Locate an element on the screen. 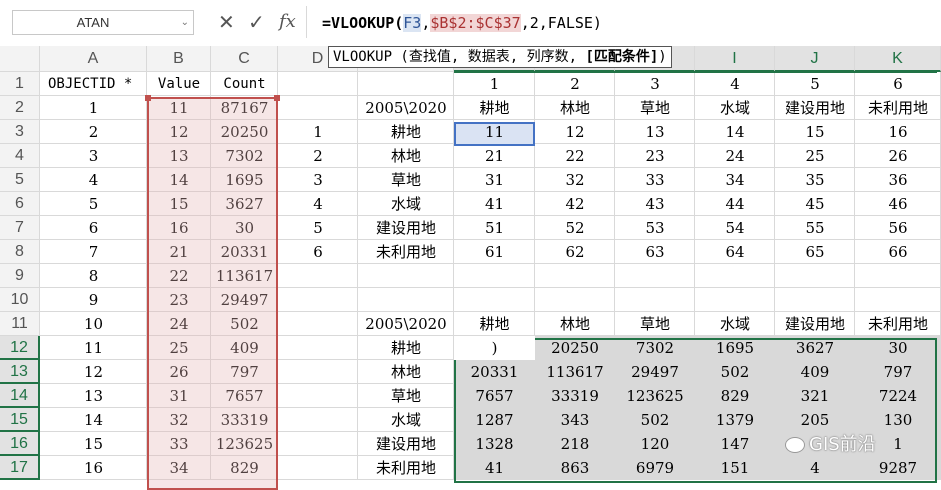 The image size is (941, 490). table1-cell: 55 is located at coordinates (815, 228).